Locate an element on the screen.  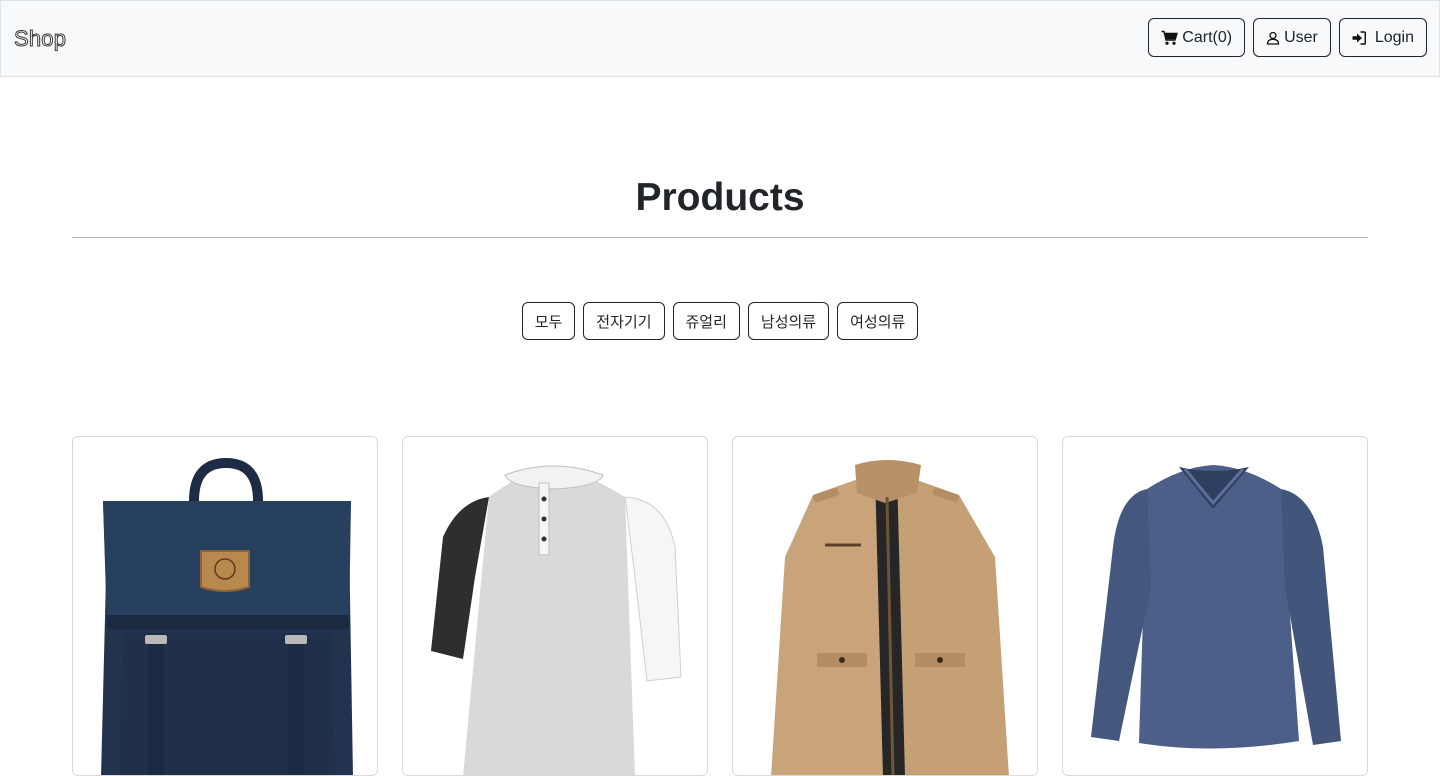
login-icon is located at coordinates (1359, 37).